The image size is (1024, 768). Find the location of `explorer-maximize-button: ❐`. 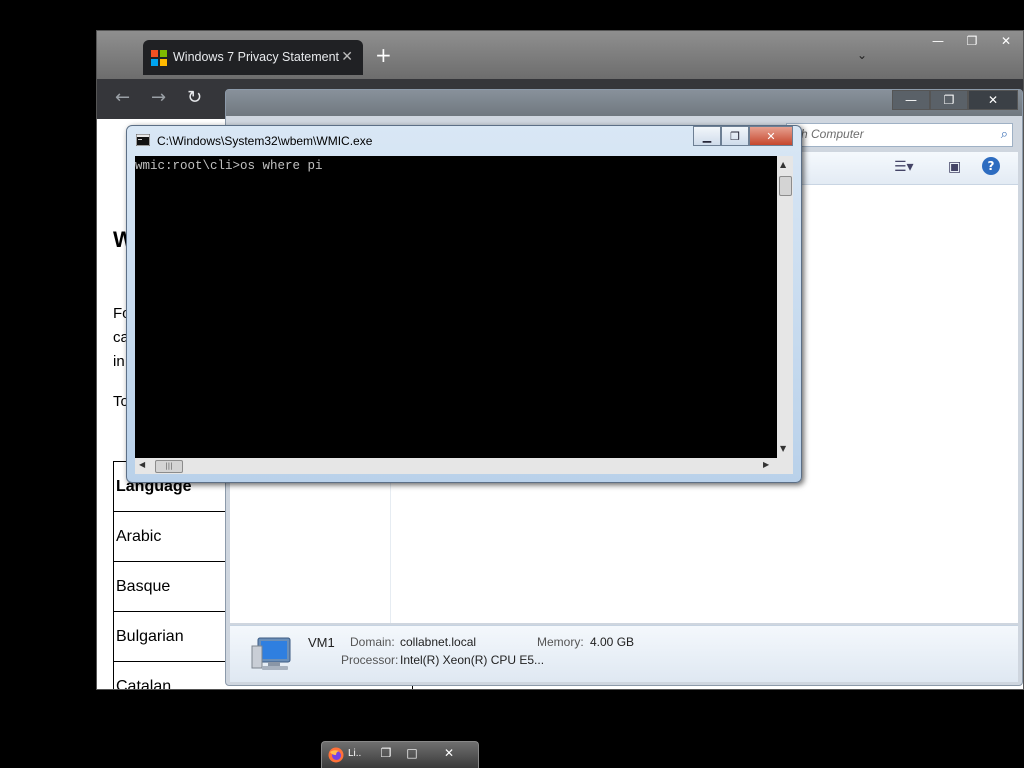

explorer-maximize-button: ❐ is located at coordinates (949, 100).